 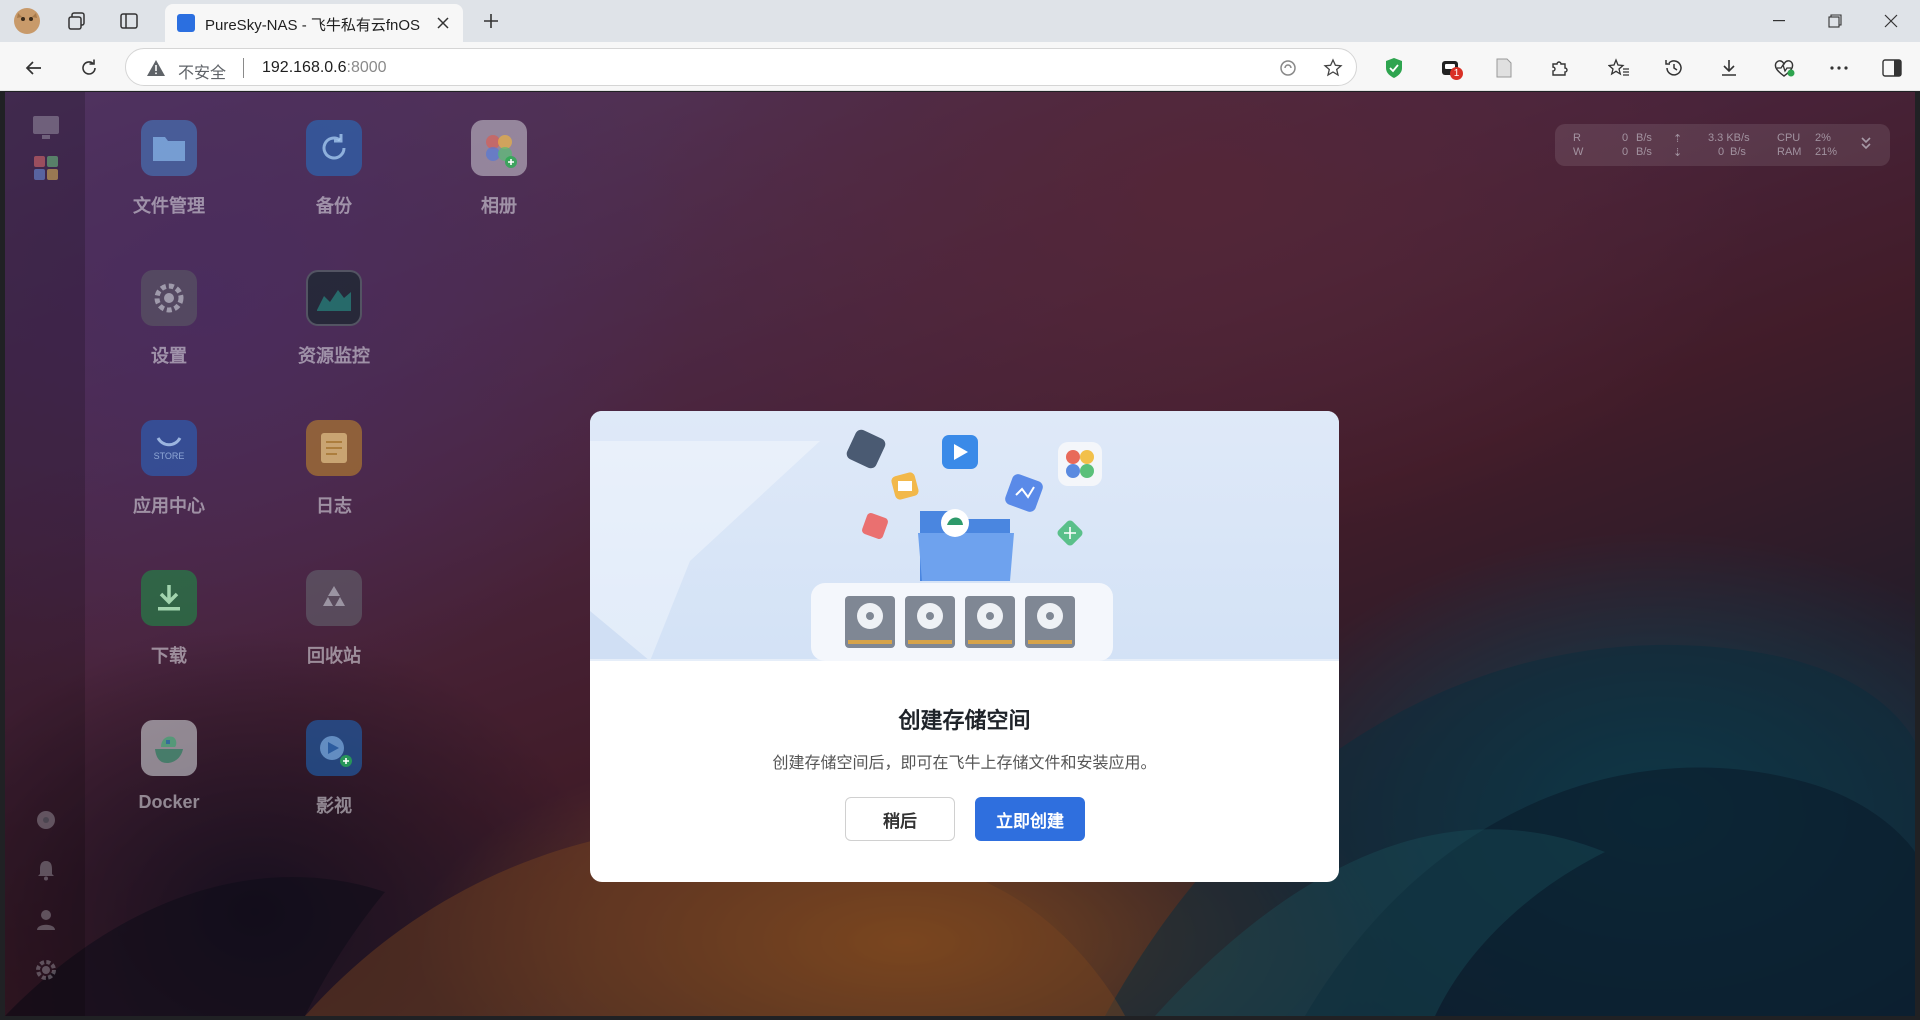 What do you see at coordinates (1678, 153) in the screenshot?
I see `download-arrow-icon: ⇣` at bounding box center [1678, 153].